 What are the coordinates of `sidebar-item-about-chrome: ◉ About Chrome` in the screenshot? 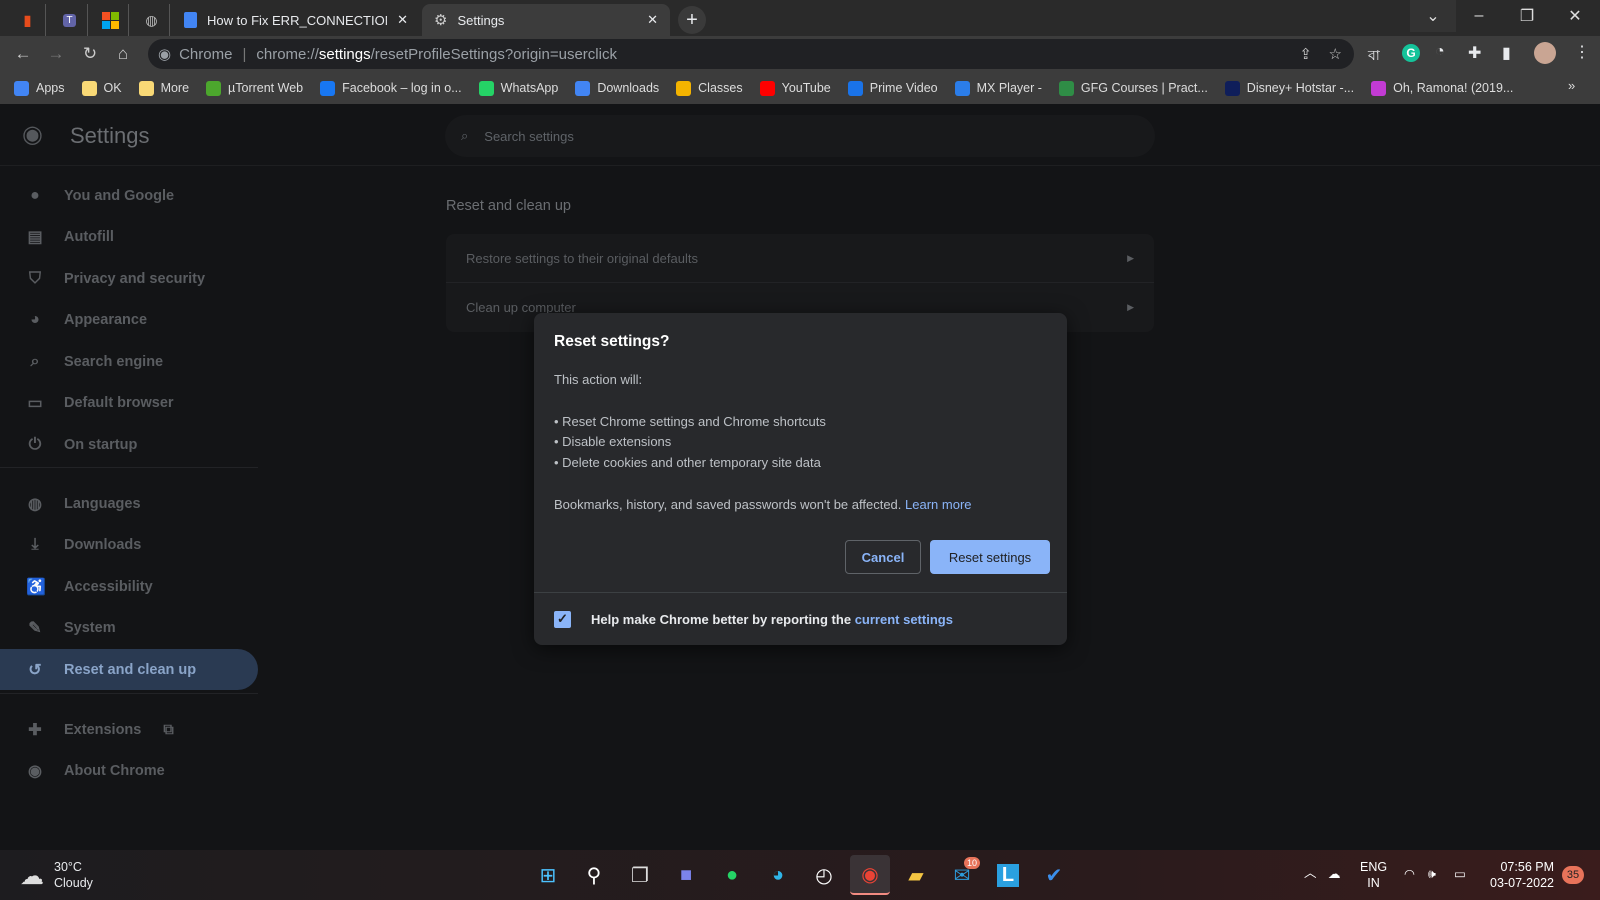 It's located at (129, 770).